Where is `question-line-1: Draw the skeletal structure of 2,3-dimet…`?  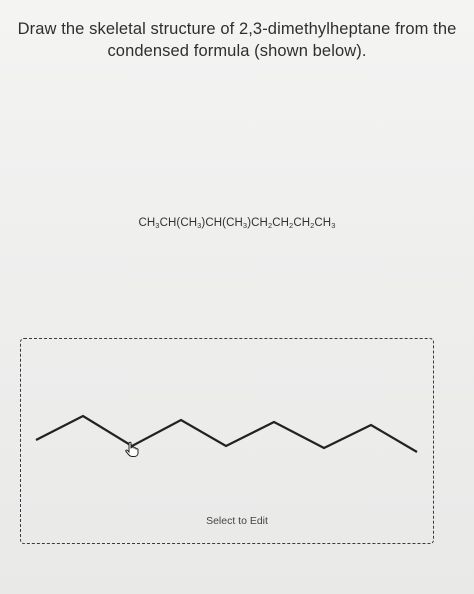
question-line-1: Draw the skeletal structure of 2,3-dimet… is located at coordinates (237, 29).